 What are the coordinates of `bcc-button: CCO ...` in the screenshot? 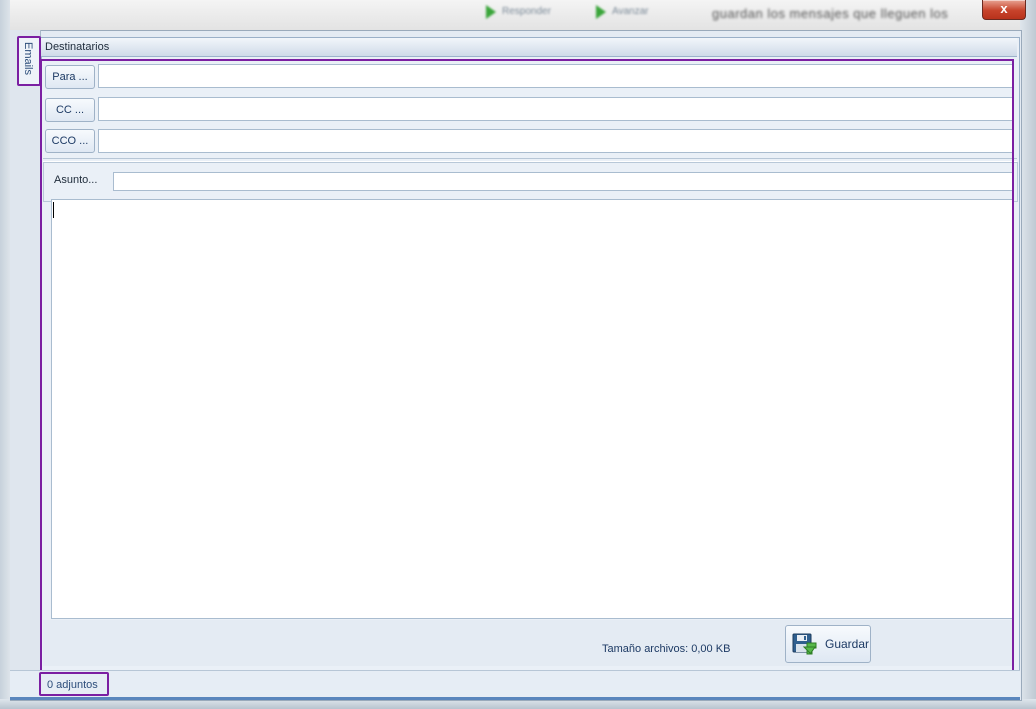 It's located at (70, 141).